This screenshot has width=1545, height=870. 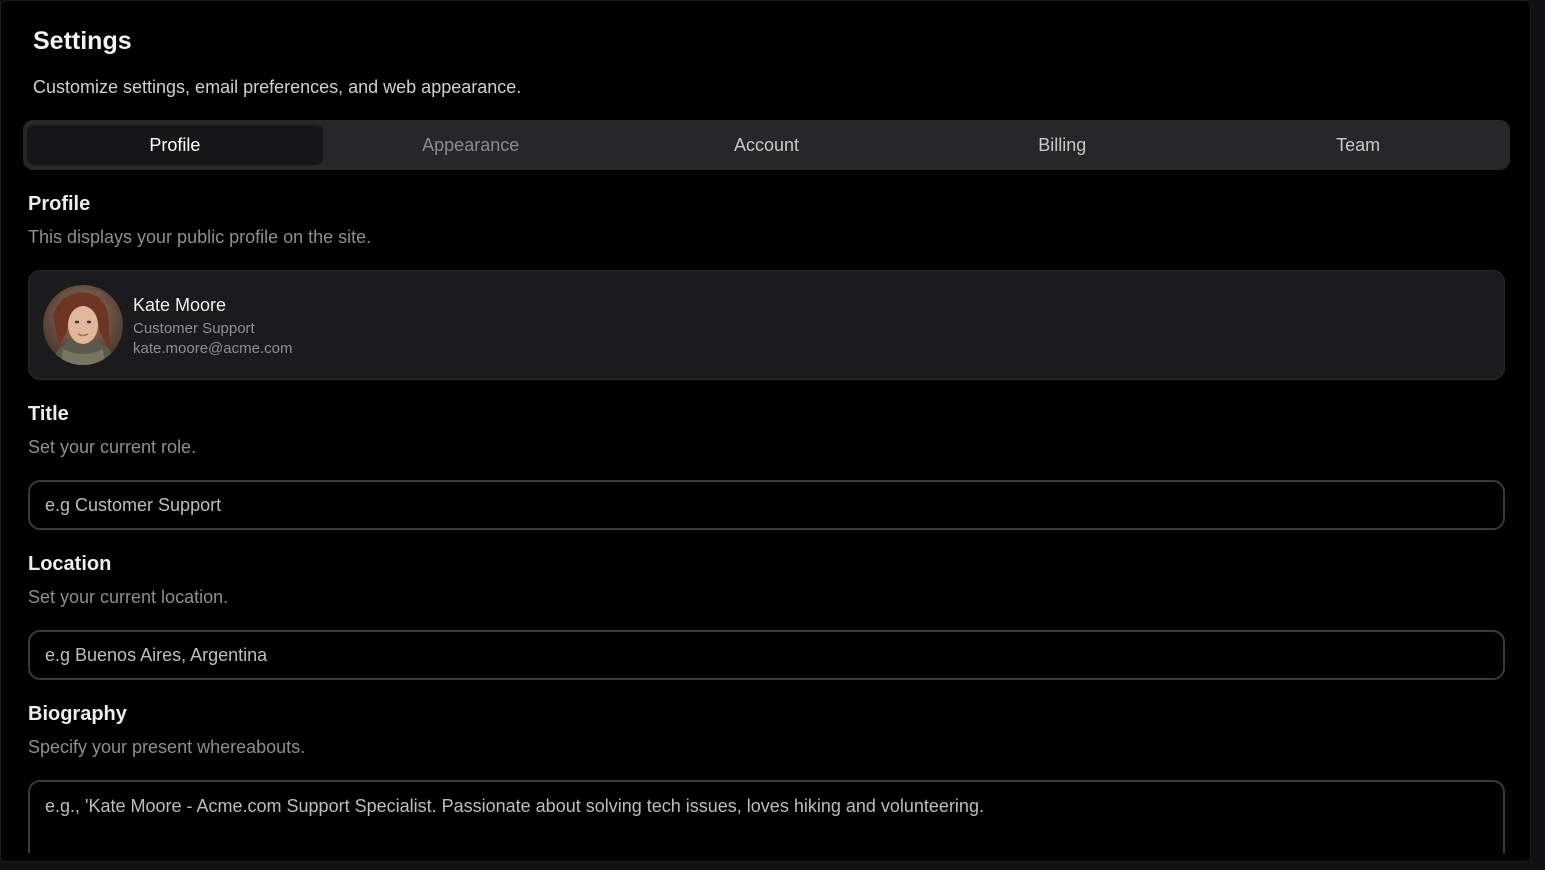 What do you see at coordinates (167, 747) in the screenshot?
I see `biography-section-description: Specify your present whereabouts.` at bounding box center [167, 747].